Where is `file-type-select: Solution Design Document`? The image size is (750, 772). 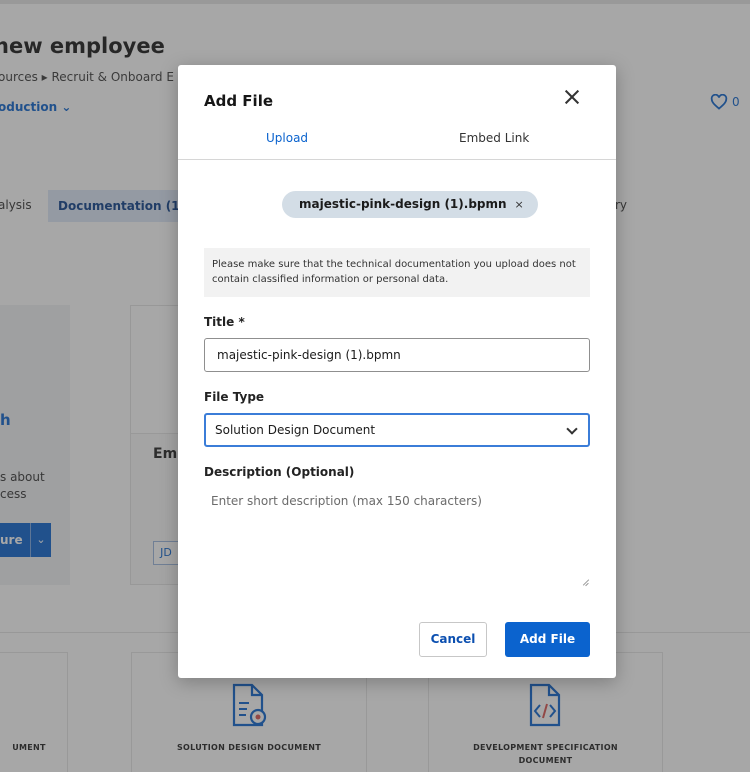
file-type-select: Solution Design Document is located at coordinates (397, 430).